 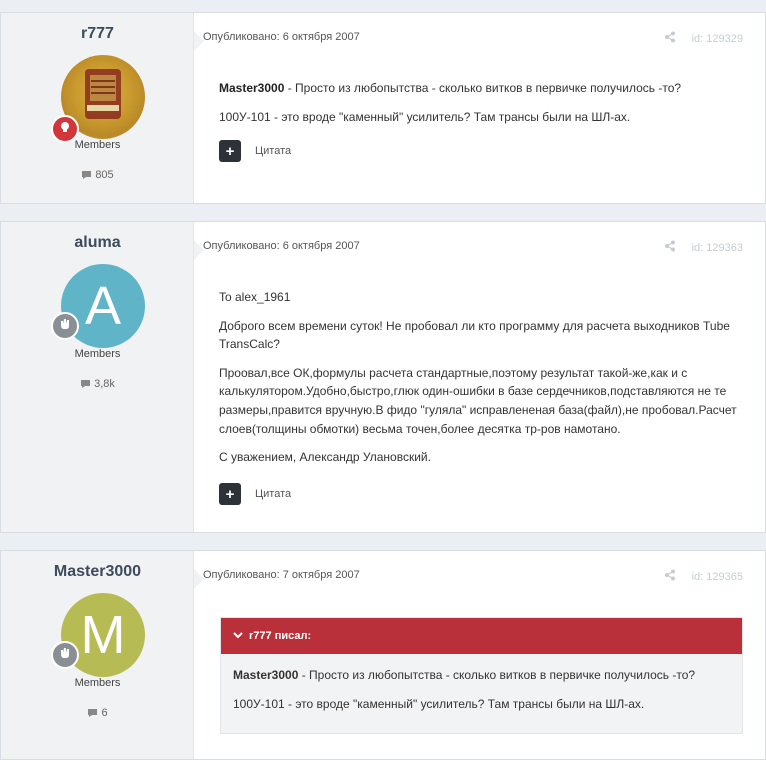 I want to click on author-panel: r777 Members 805, so click(x=97, y=108).